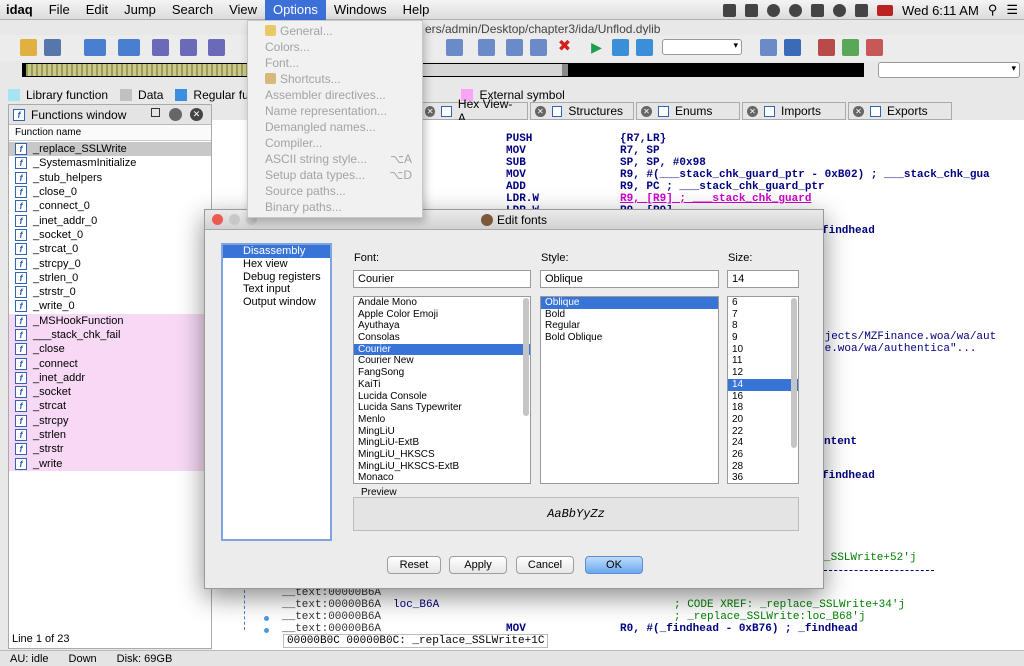  I want to click on font-list-item: MingLiU_HKSCS-ExtB, so click(442, 467).